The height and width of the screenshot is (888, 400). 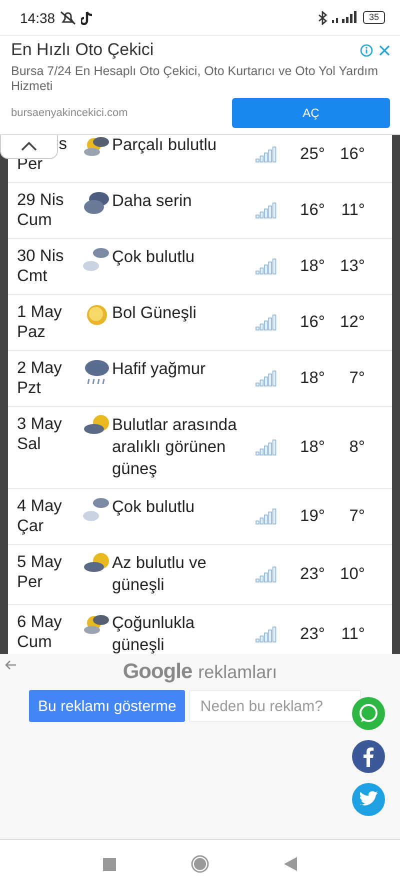 What do you see at coordinates (384, 50) in the screenshot?
I see `close-icon` at bounding box center [384, 50].